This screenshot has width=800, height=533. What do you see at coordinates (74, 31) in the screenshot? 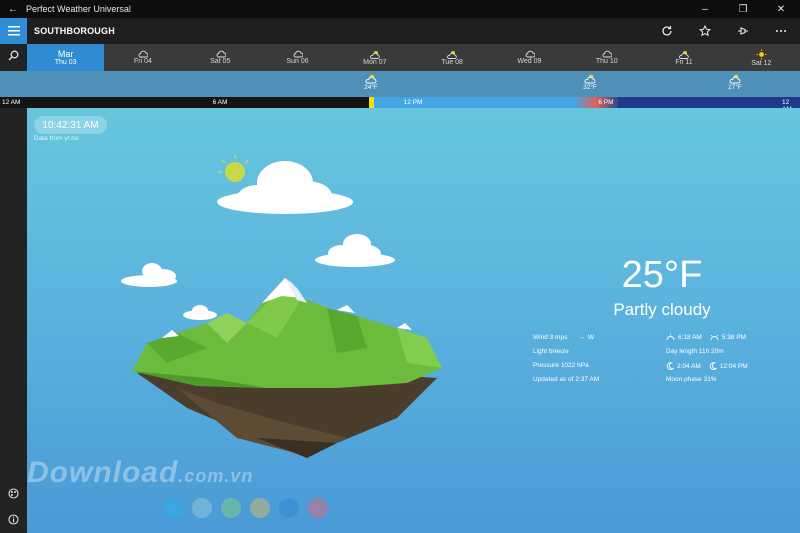
I see `city-name: SOUTHBOROUGH` at bounding box center [74, 31].